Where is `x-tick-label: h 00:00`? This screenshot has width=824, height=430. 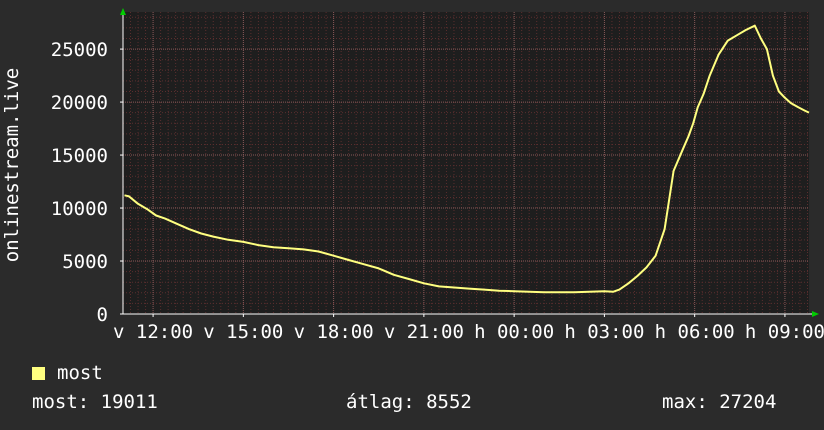
x-tick-label: h 00:00 is located at coordinates (514, 332).